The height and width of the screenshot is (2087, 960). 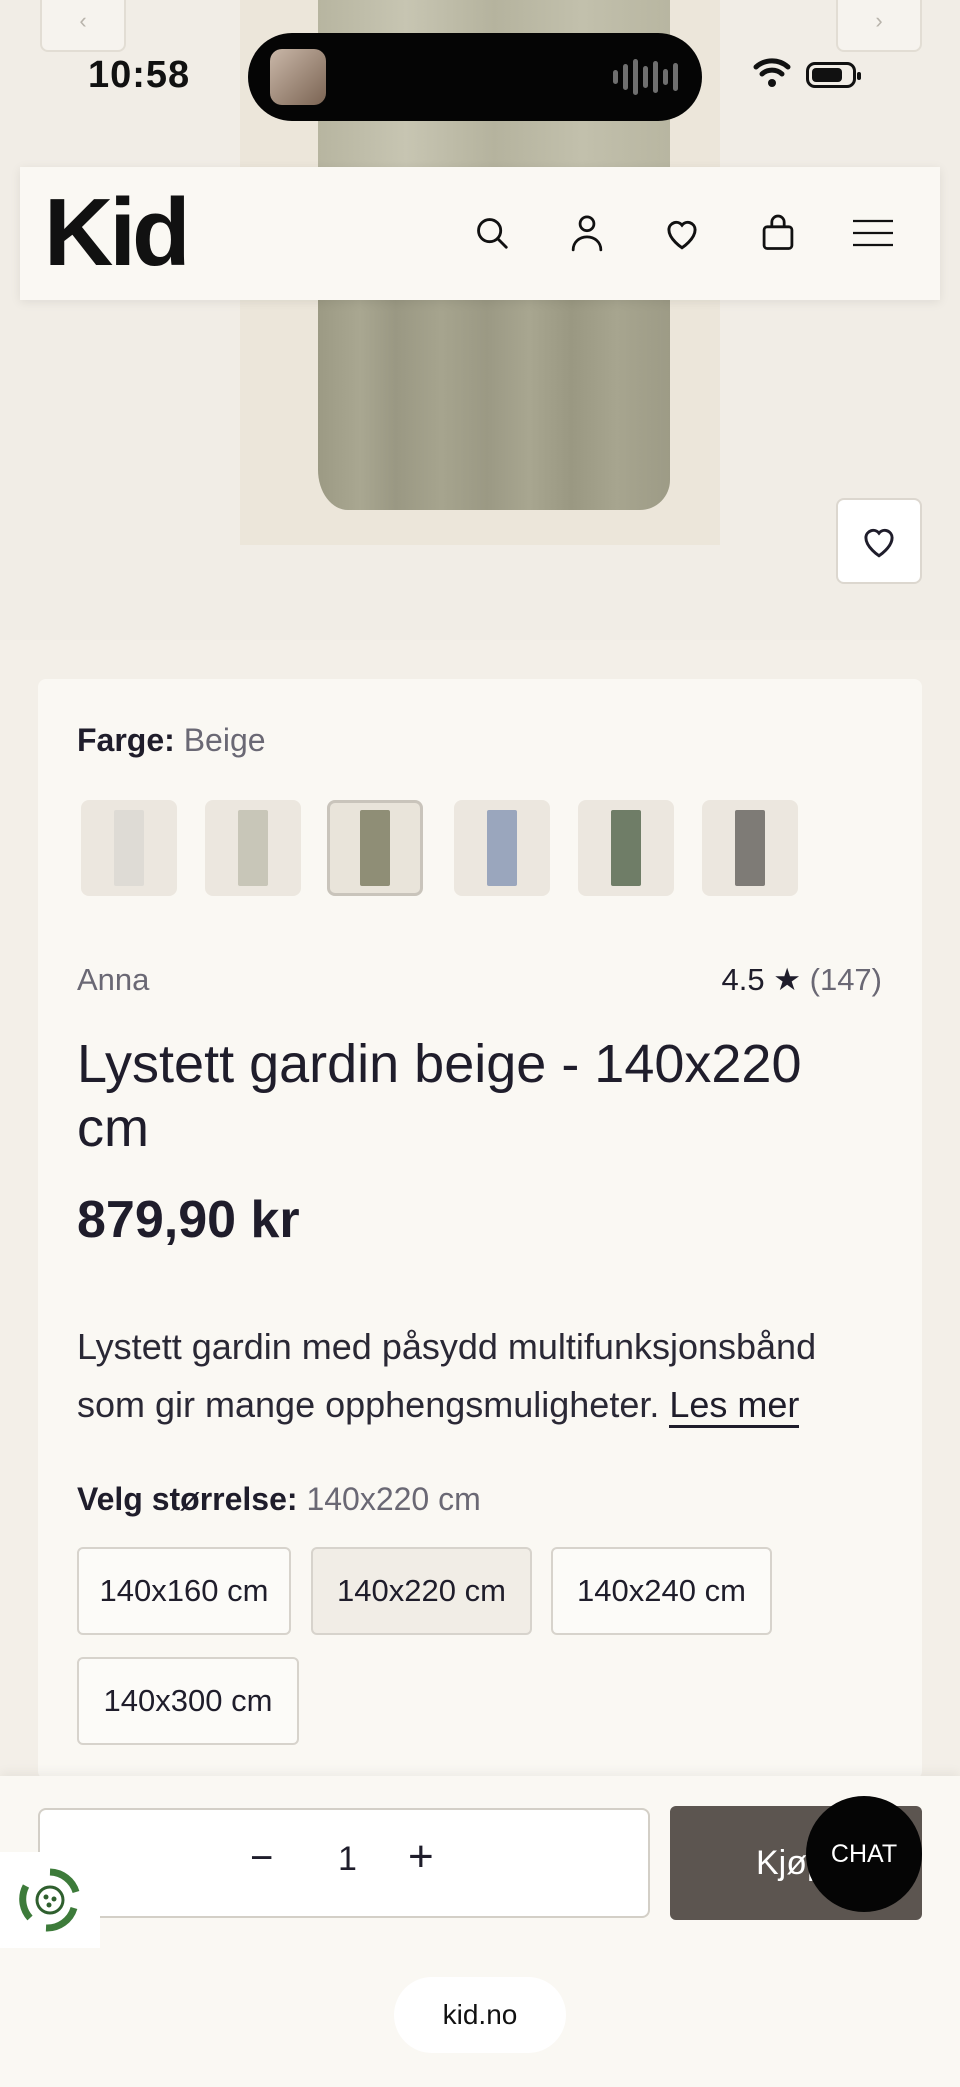 What do you see at coordinates (833, 75) in the screenshot?
I see `battery-icon` at bounding box center [833, 75].